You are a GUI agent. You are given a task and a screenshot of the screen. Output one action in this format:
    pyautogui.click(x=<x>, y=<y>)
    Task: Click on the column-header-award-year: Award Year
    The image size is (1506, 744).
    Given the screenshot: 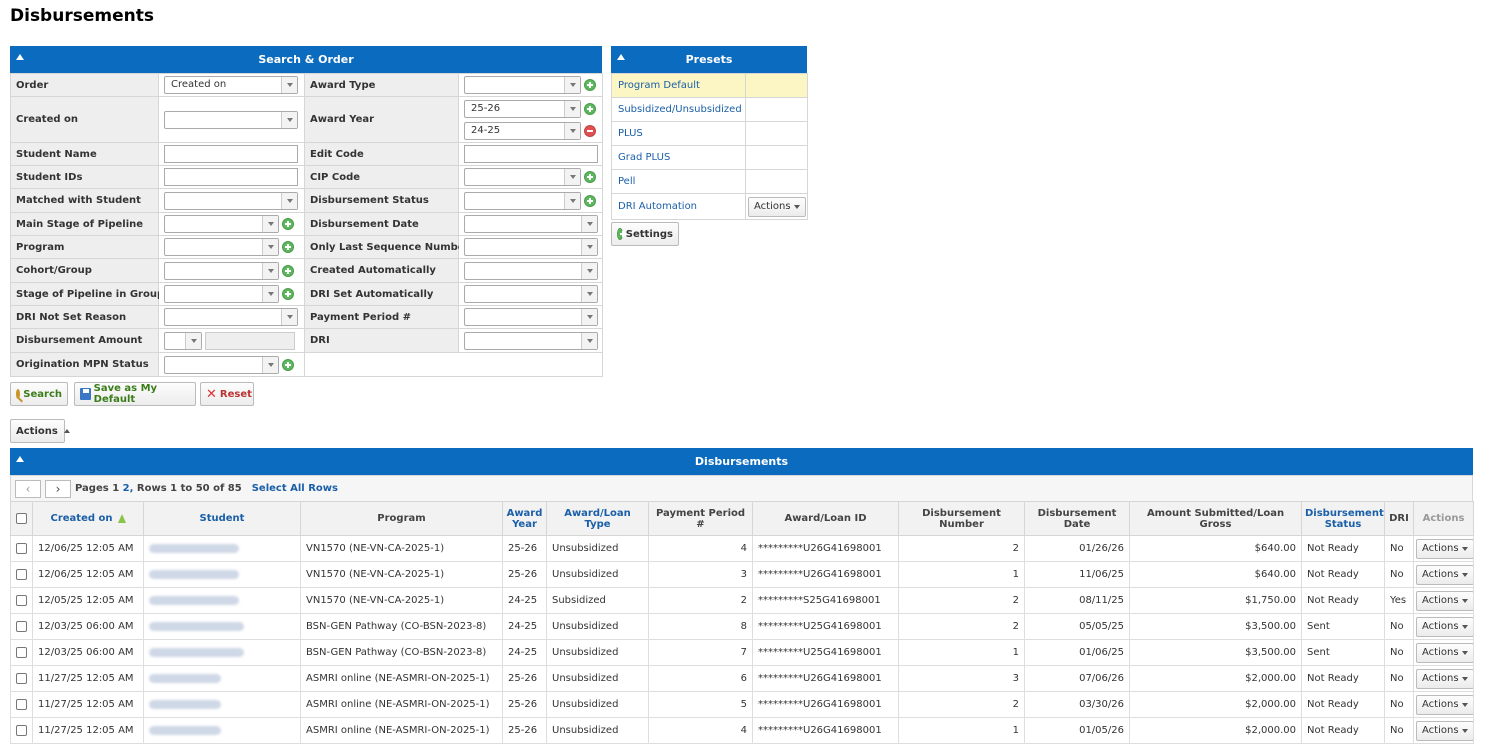 What is the action you would take?
    pyautogui.click(x=524, y=518)
    